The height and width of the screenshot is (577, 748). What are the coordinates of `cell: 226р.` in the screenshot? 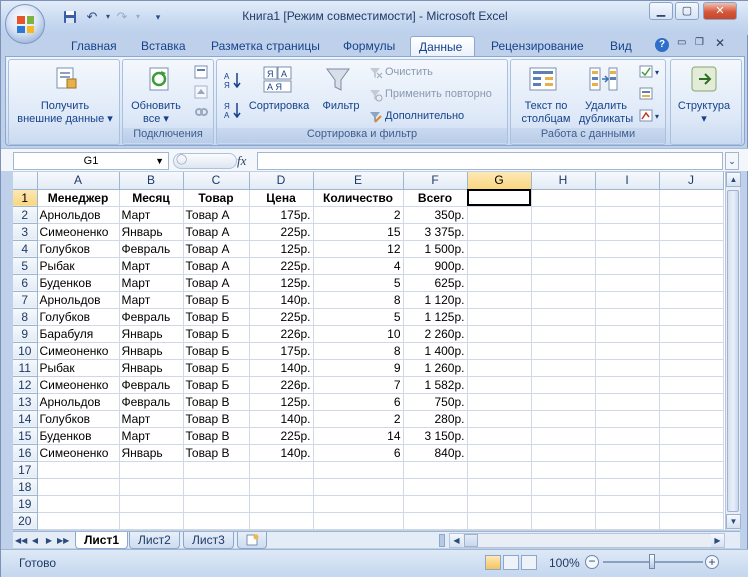 It's located at (281, 385).